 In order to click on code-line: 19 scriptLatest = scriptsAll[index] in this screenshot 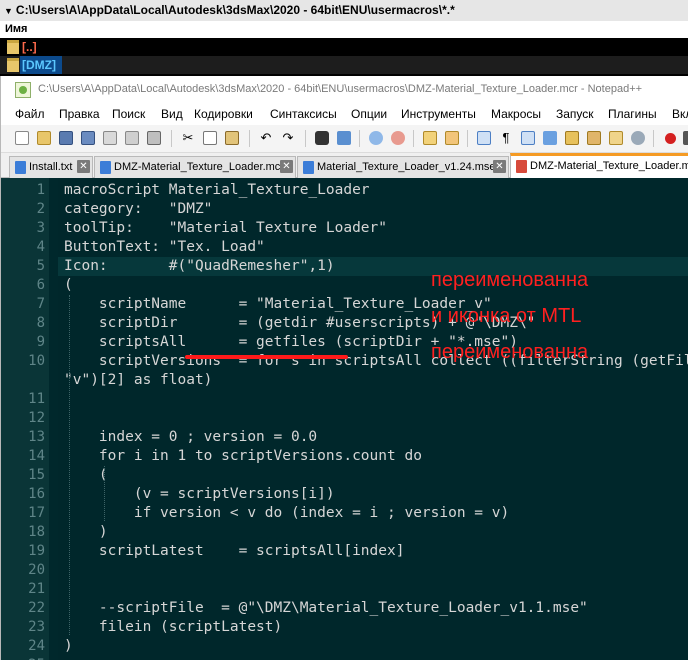, I will do `click(344, 551)`.